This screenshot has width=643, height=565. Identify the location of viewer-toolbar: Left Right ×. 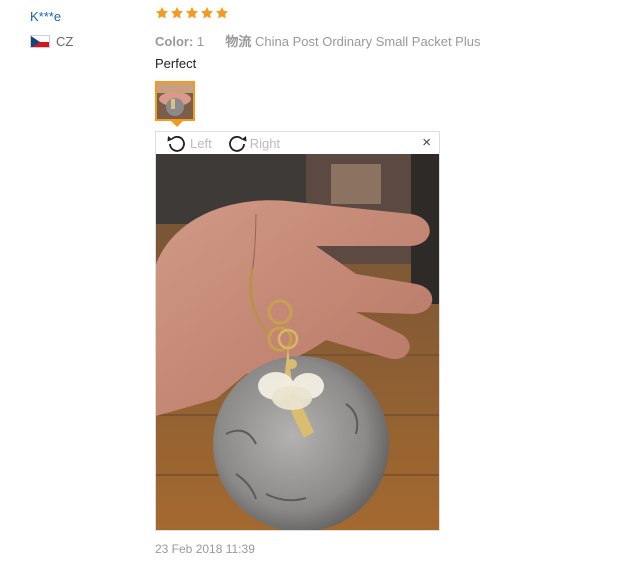
(297, 143).